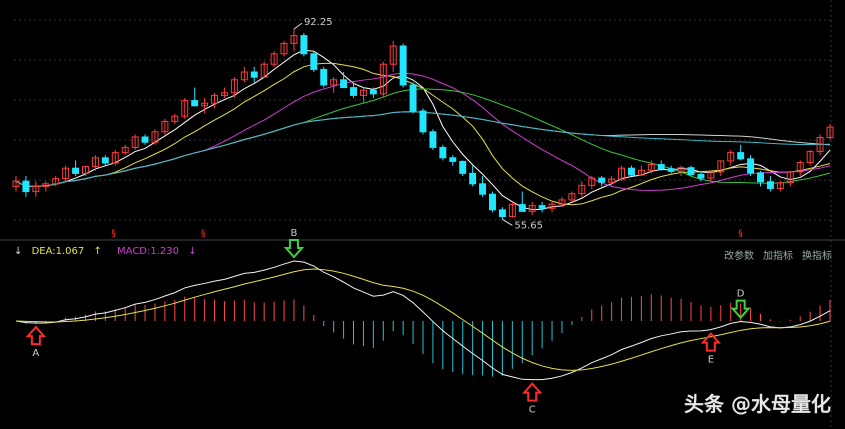 This screenshot has width=845, height=429. I want to click on watermark: 头条 @水母量化, so click(757, 404).